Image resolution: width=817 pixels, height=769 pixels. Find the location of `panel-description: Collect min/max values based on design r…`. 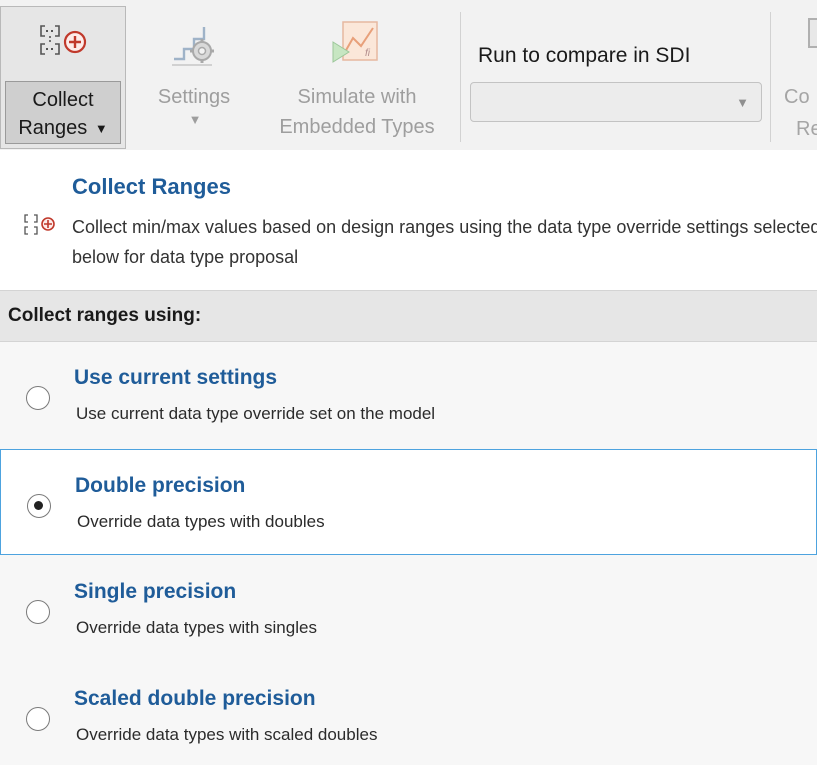

panel-description: Collect min/max values based on design r… is located at coordinates (444, 242).